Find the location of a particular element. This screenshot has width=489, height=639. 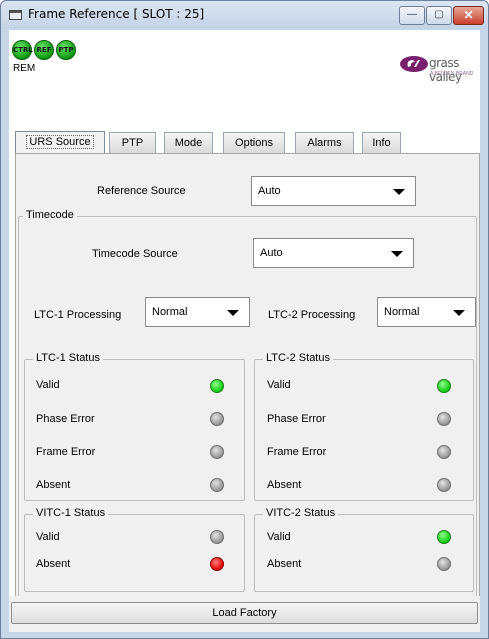

ltc2-valid-led is located at coordinates (444, 386).